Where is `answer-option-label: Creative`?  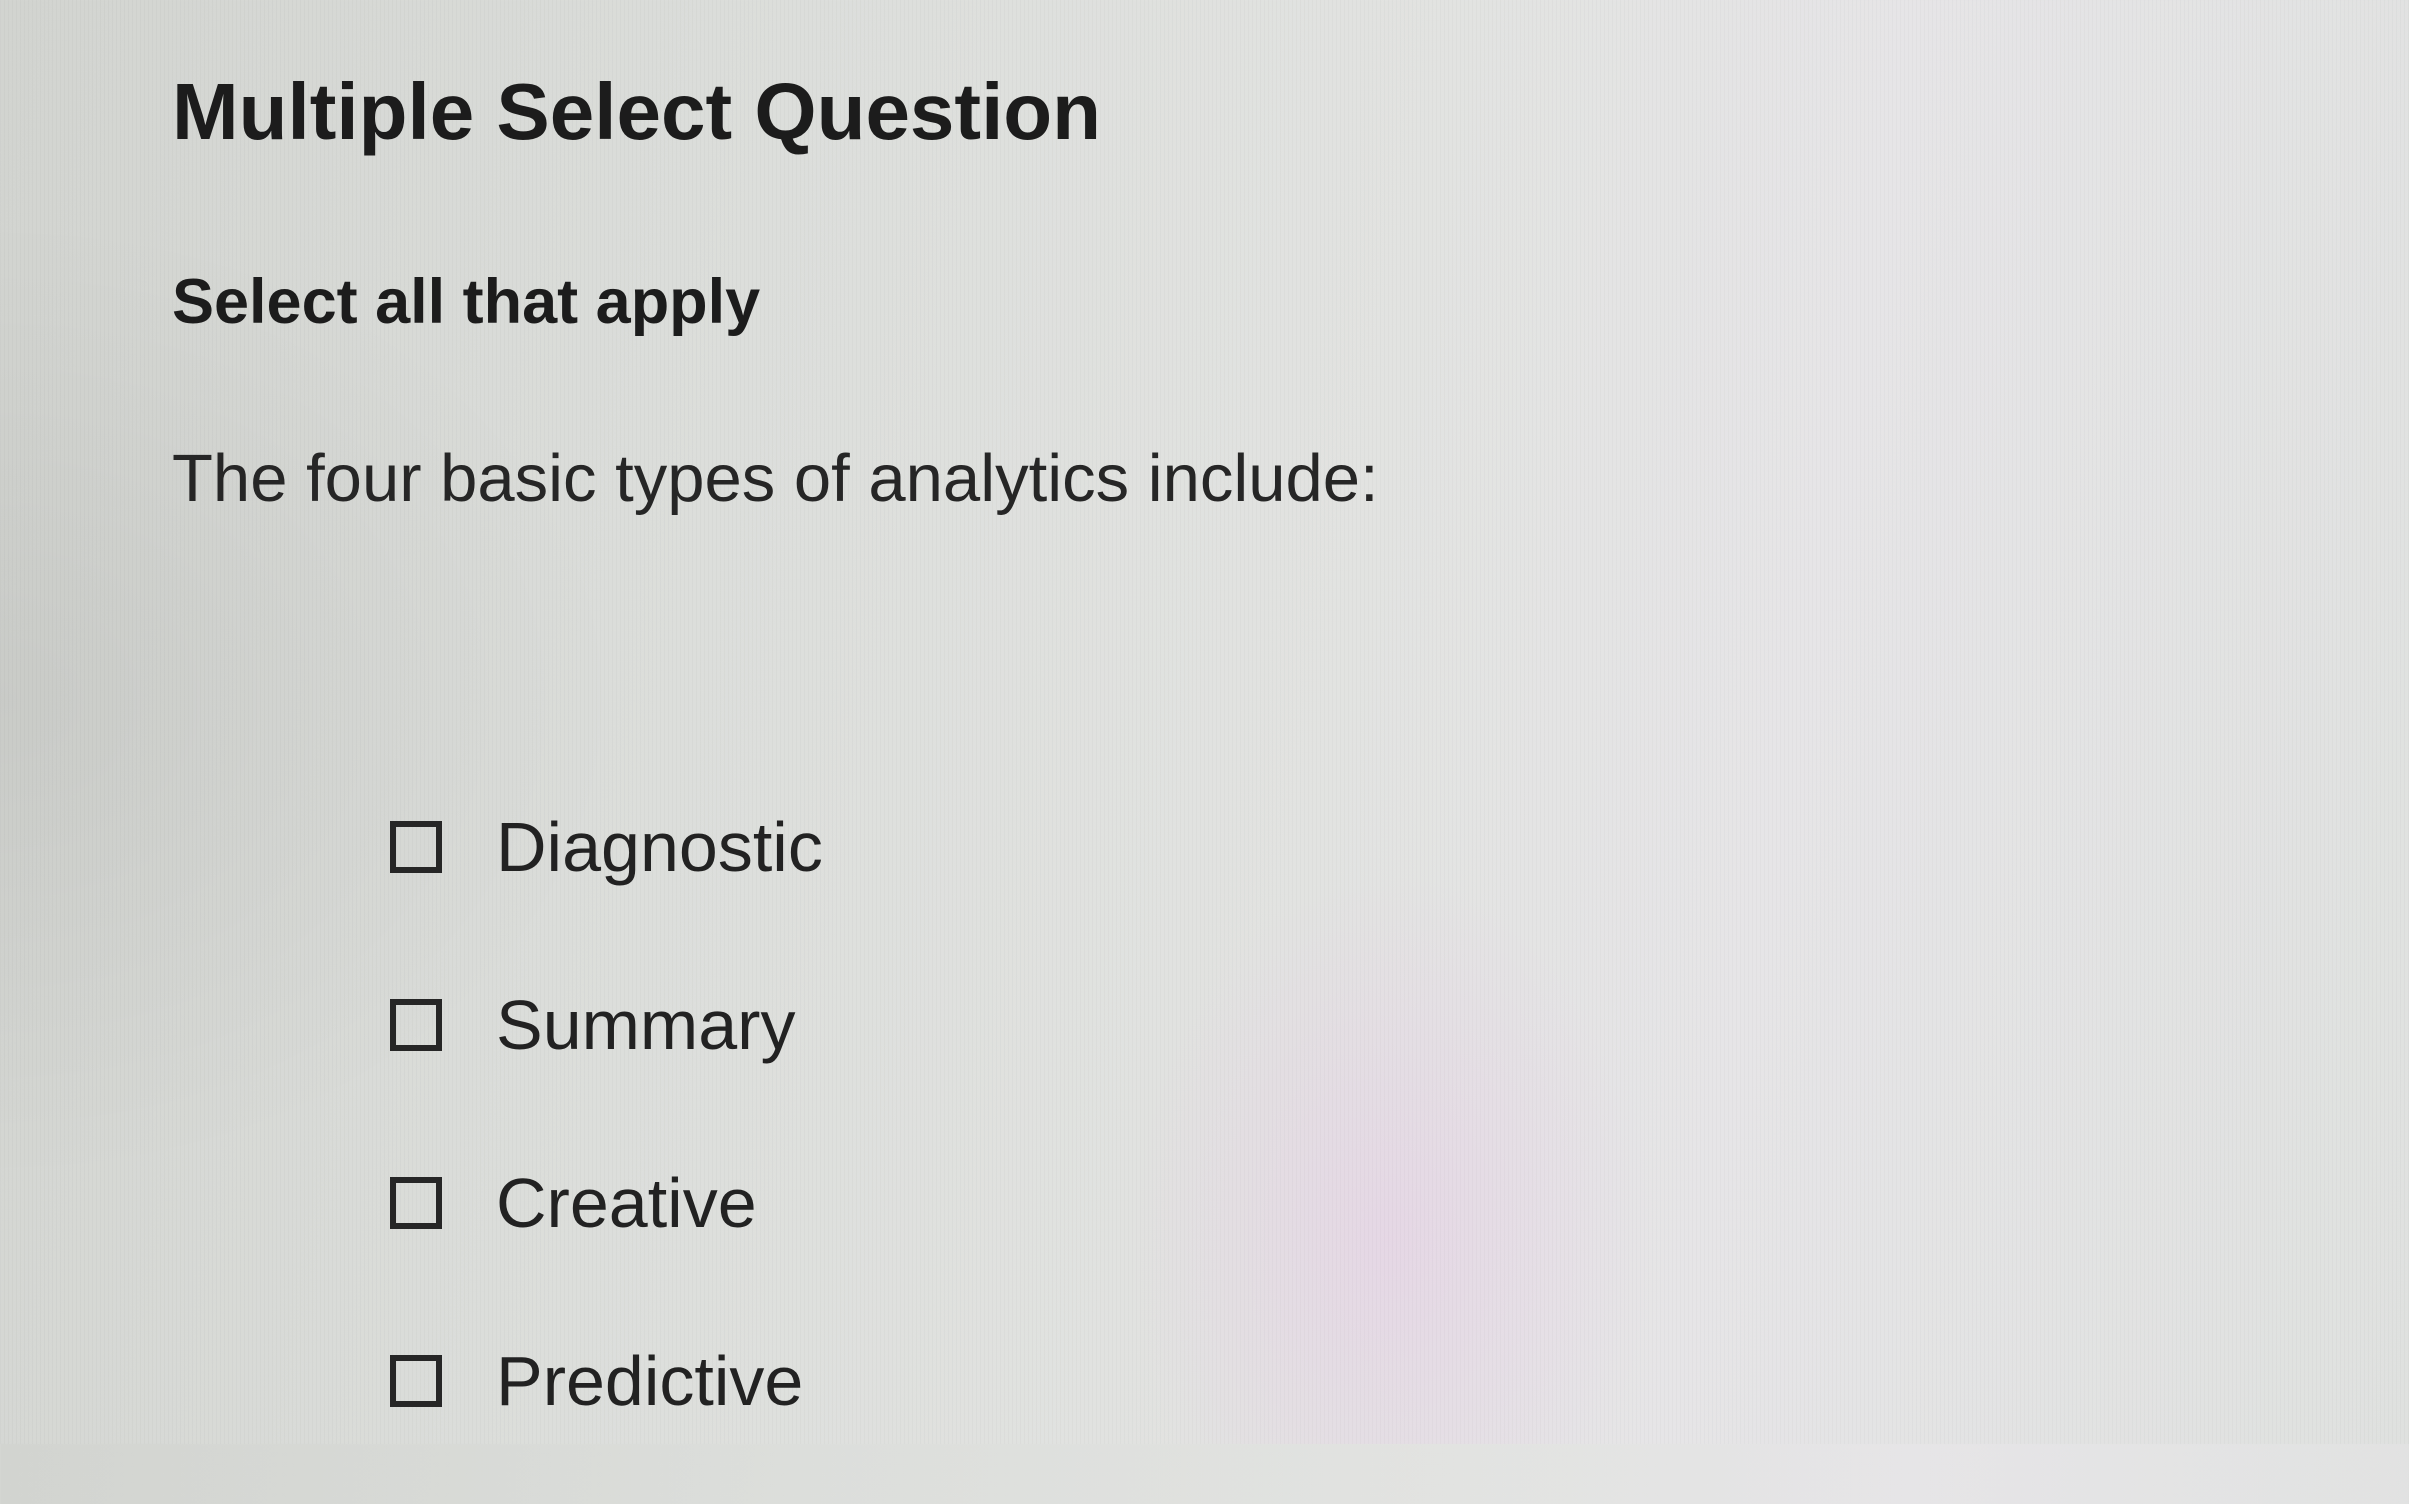 answer-option-label: Creative is located at coordinates (626, 1203).